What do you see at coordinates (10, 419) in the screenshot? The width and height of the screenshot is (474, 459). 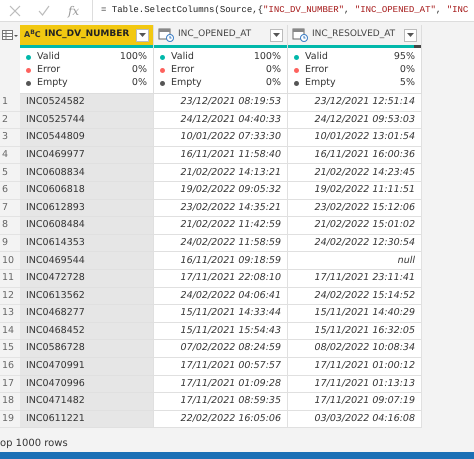 I see `row-number: 19` at bounding box center [10, 419].